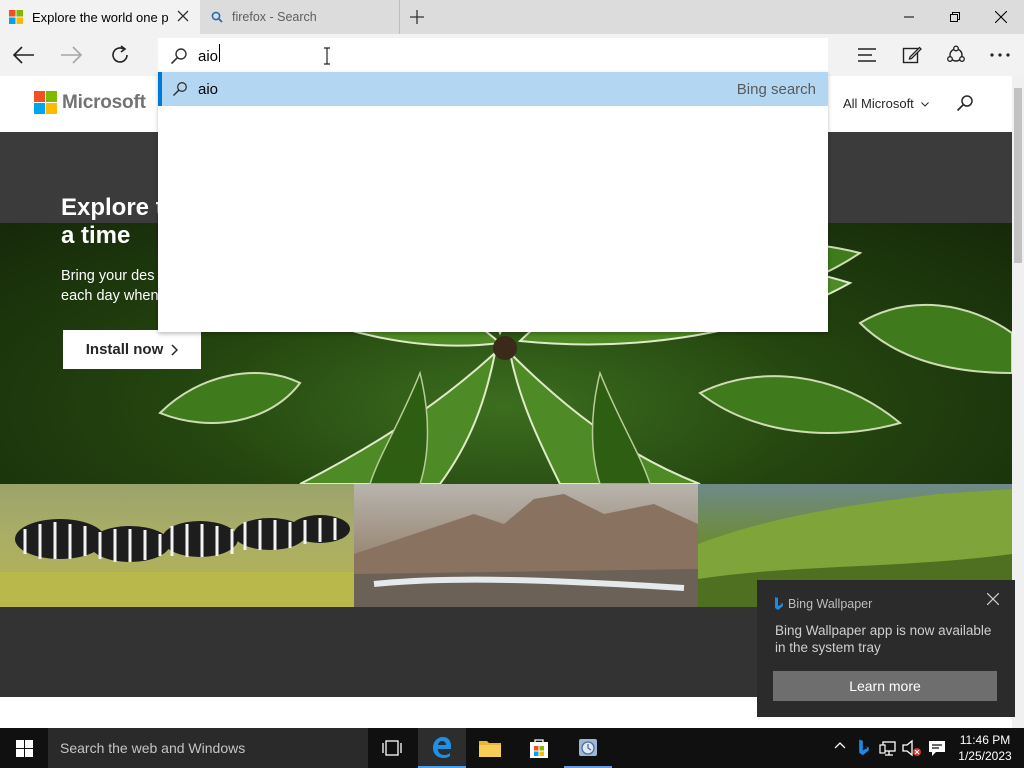  Describe the element at coordinates (878, 103) in the screenshot. I see `all-microsoft-label: All Microsoft` at that location.